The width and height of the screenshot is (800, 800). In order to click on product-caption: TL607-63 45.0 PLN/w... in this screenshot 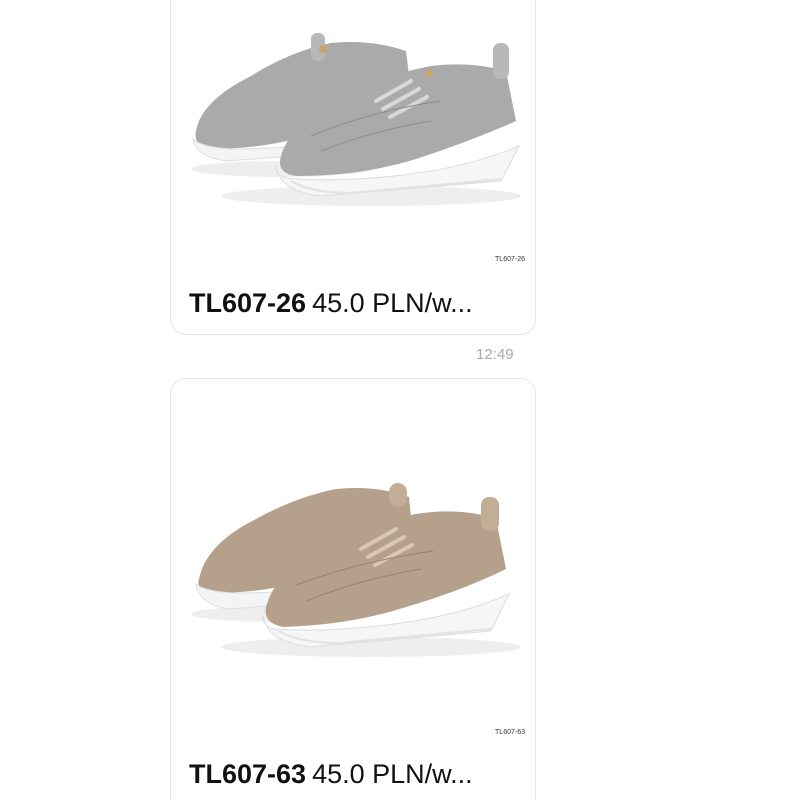, I will do `click(353, 774)`.